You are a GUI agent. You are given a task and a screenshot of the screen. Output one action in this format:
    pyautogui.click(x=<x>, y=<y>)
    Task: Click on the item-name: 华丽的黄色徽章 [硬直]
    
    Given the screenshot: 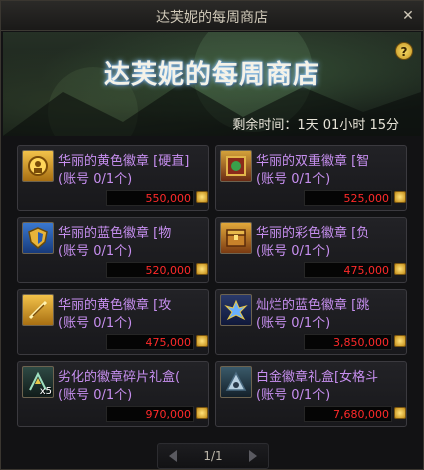 What is the action you would take?
    pyautogui.click(x=124, y=161)
    